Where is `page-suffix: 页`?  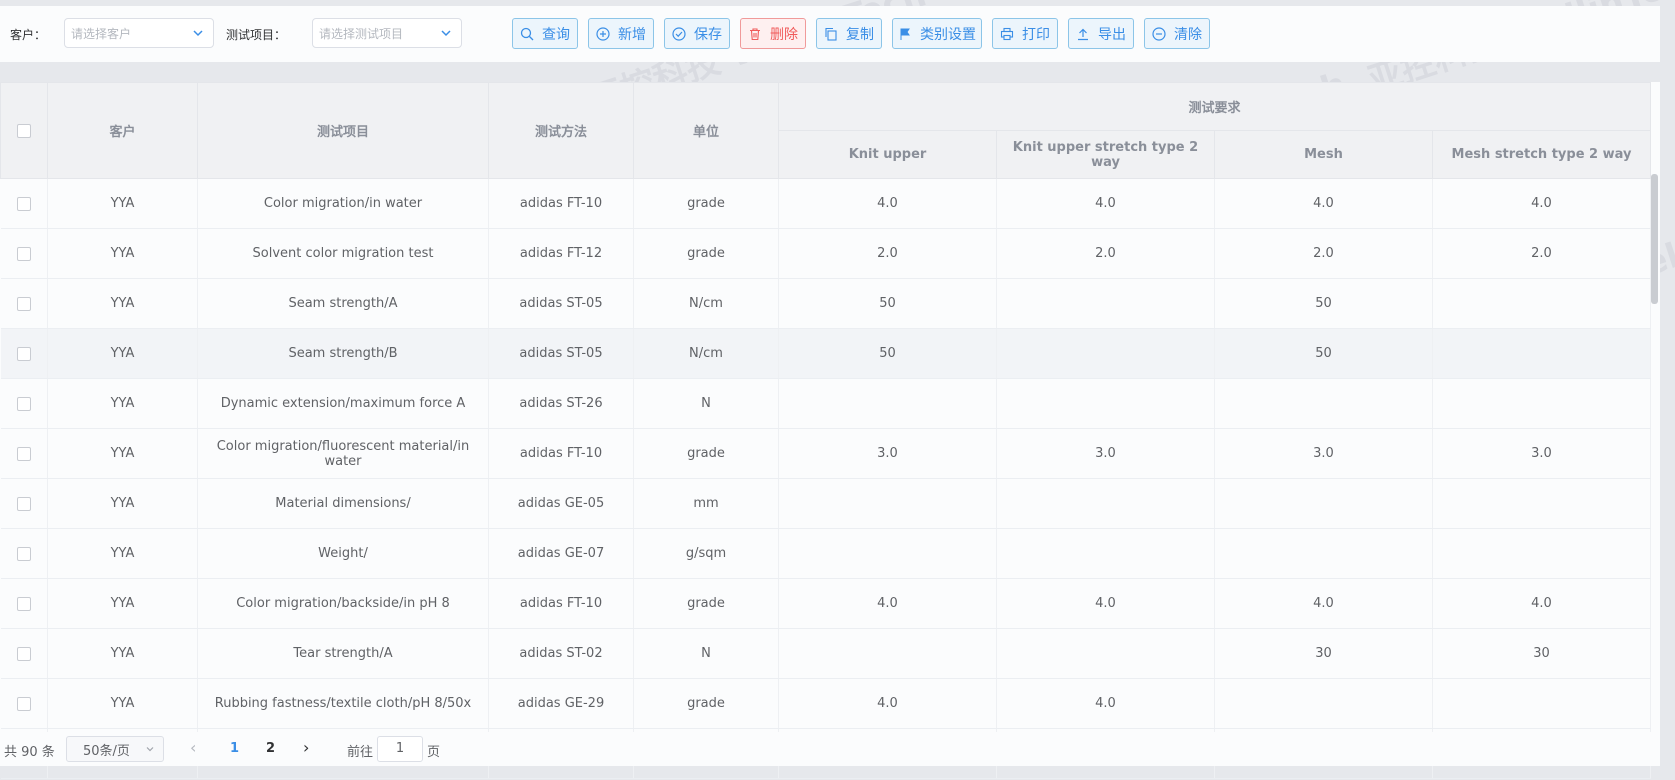 page-suffix: 页 is located at coordinates (434, 752).